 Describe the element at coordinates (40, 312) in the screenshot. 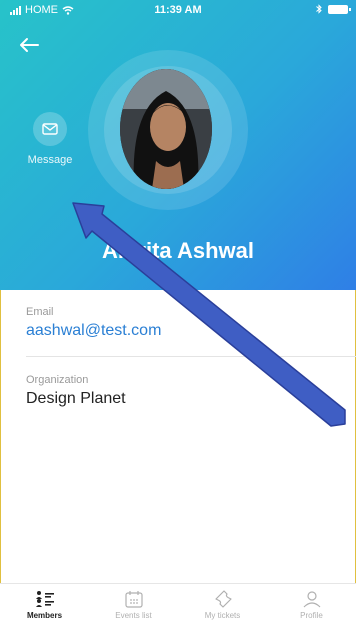

I see `email-label: Email` at that location.